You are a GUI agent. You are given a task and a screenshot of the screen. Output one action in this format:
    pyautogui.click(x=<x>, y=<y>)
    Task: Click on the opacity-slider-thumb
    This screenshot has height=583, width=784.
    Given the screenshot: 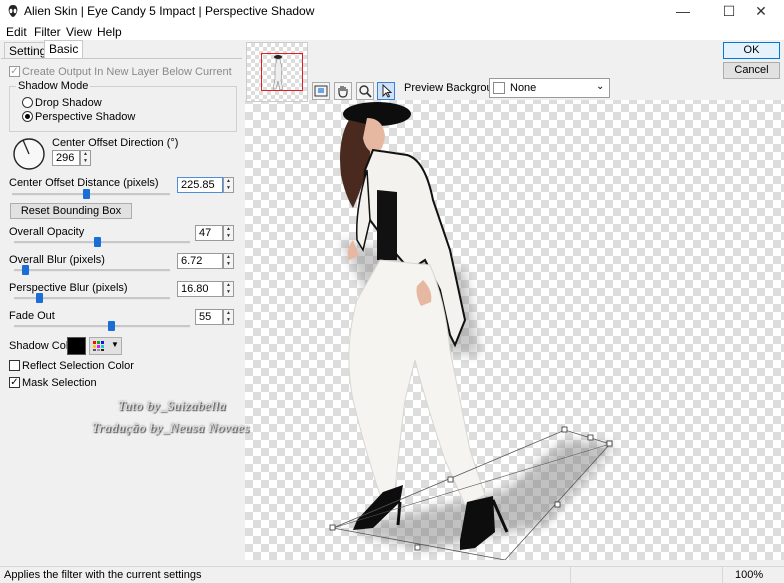 What is the action you would take?
    pyautogui.click(x=97, y=242)
    